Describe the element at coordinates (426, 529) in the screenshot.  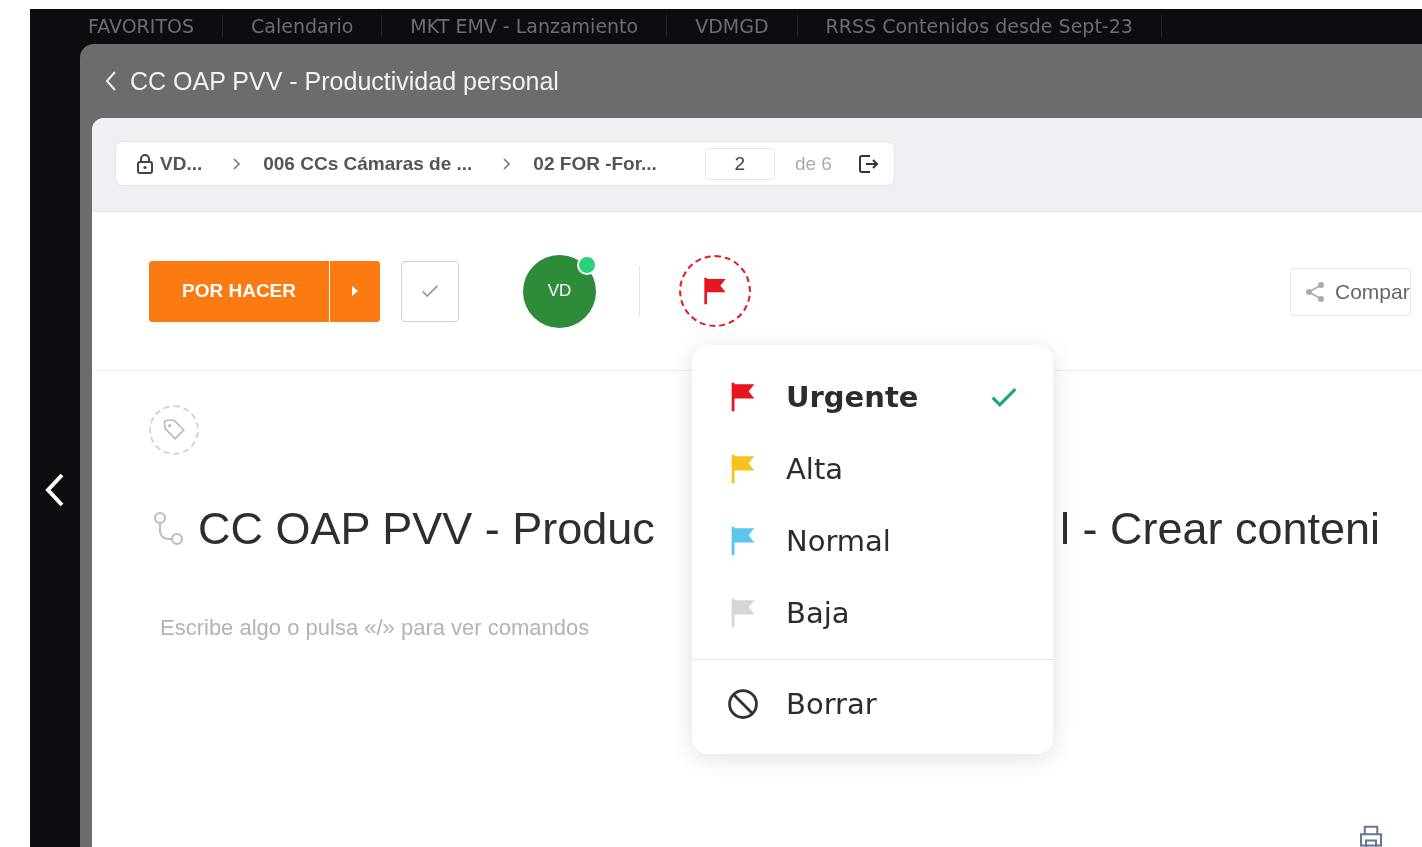
I see `task-title: CC OAP PVV - Produc` at that location.